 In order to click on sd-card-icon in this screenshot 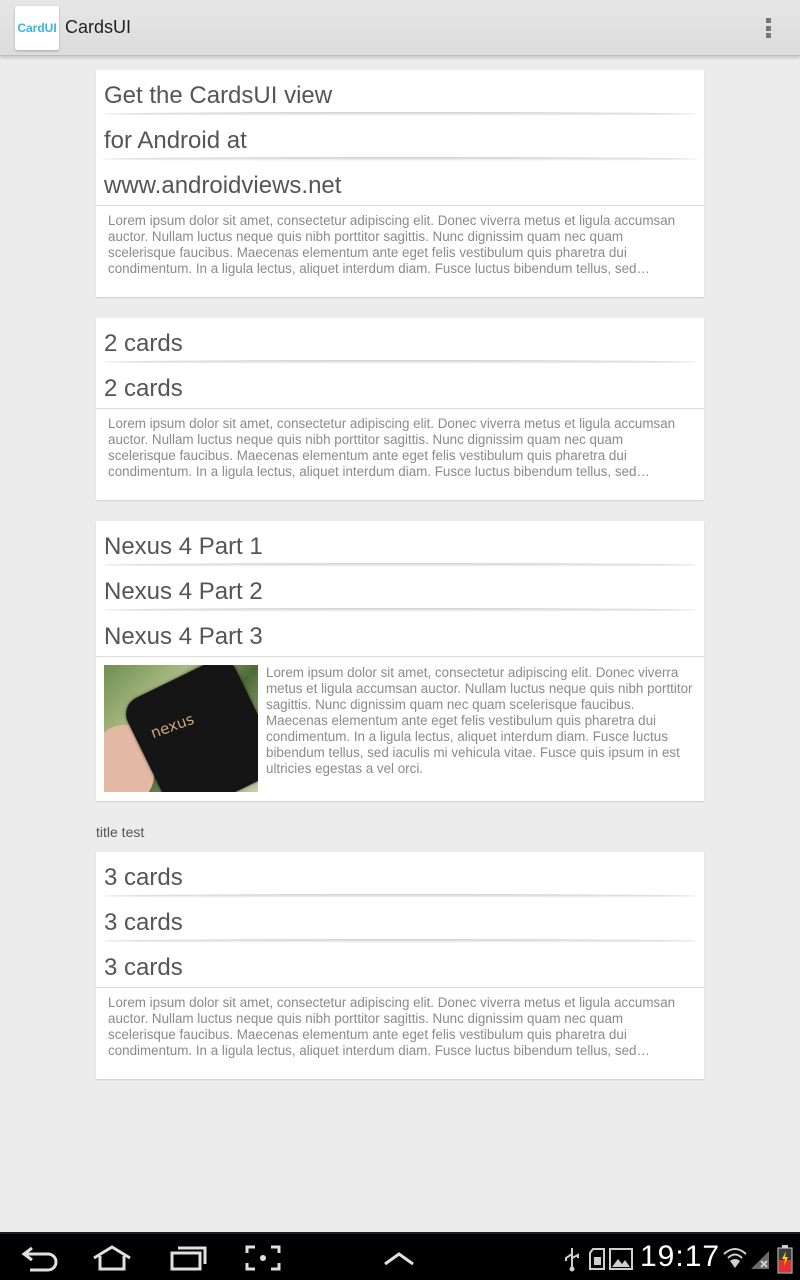, I will do `click(597, 1259)`.